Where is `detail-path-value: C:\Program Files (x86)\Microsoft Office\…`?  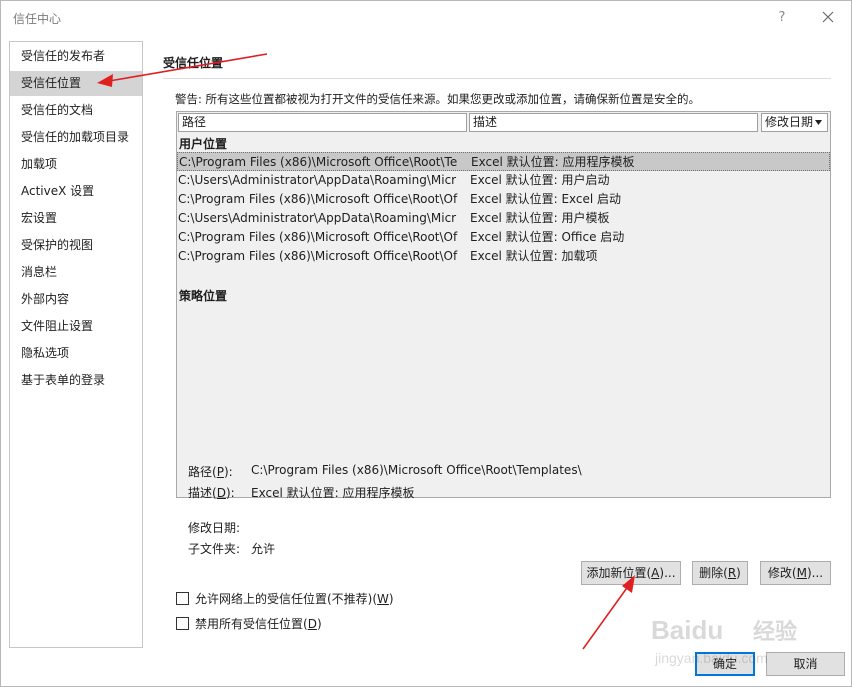
detail-path-value: C:\Program Files (x86)\Microsoft Office\… is located at coordinates (416, 470).